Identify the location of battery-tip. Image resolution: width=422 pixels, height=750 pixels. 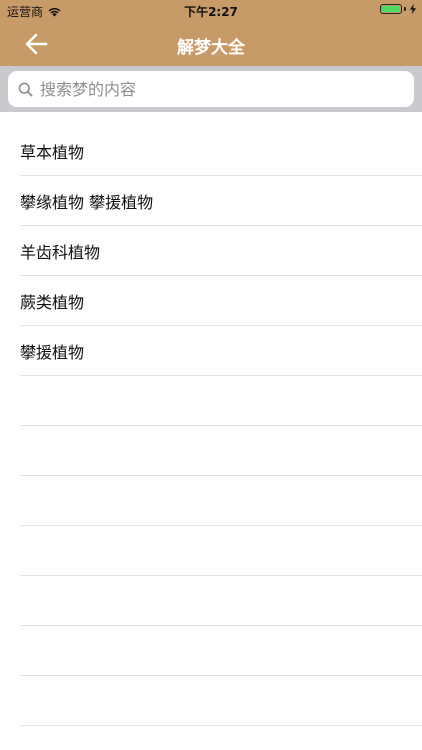
(405, 9).